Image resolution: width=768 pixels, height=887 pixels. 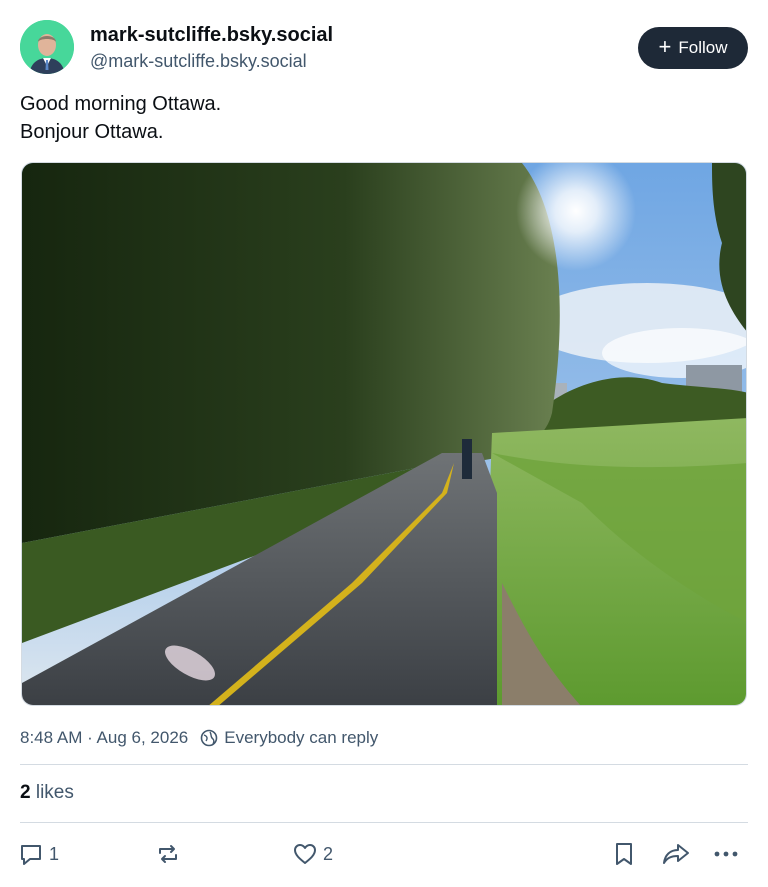 I want to click on author-handle: @mark-sutcliffe.bsky.social, so click(x=211, y=61).